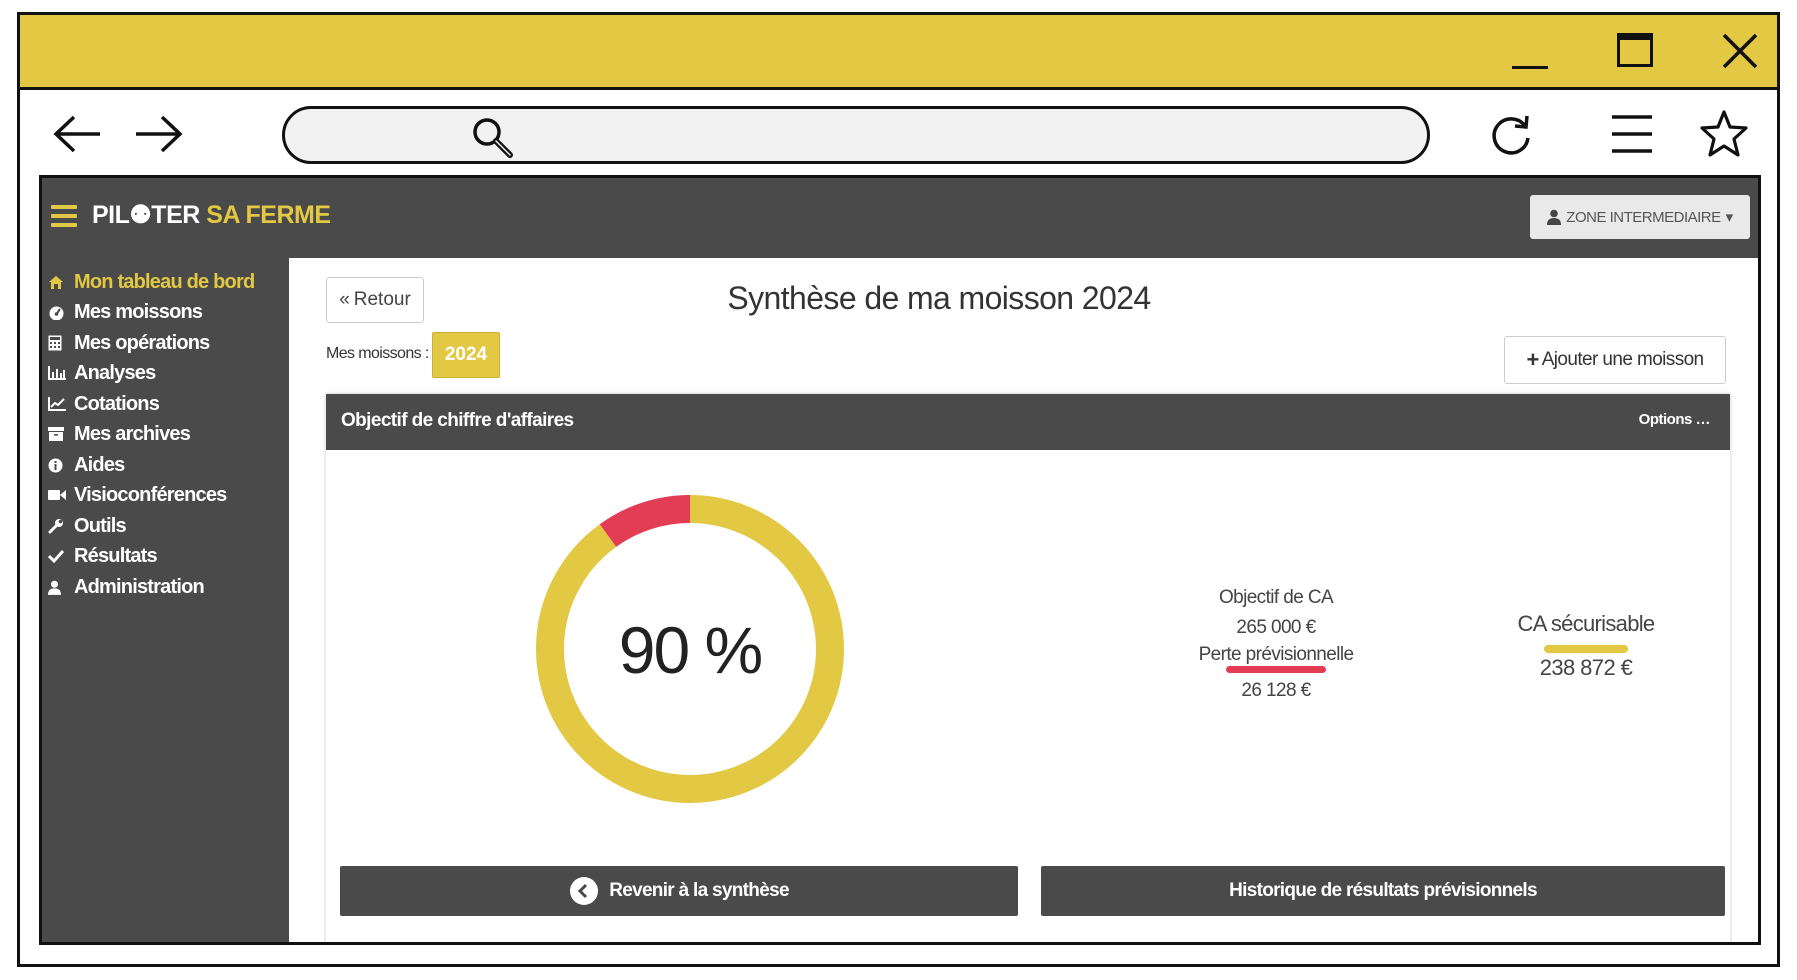  I want to click on secure-stats: CA sécurisable 238 872 €, so click(1586, 646).